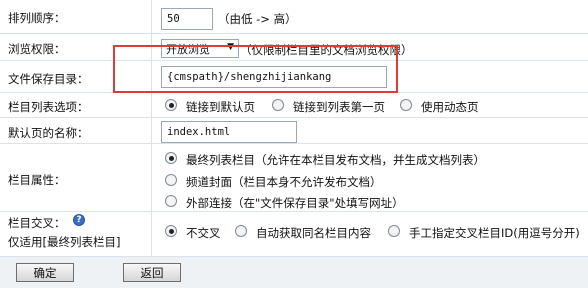 This screenshot has width=588, height=288. Describe the element at coordinates (295, 203) in the screenshot. I see `column-attr-label-external-link: 外部连接（在"文件保存目录"处填写网址）` at that location.